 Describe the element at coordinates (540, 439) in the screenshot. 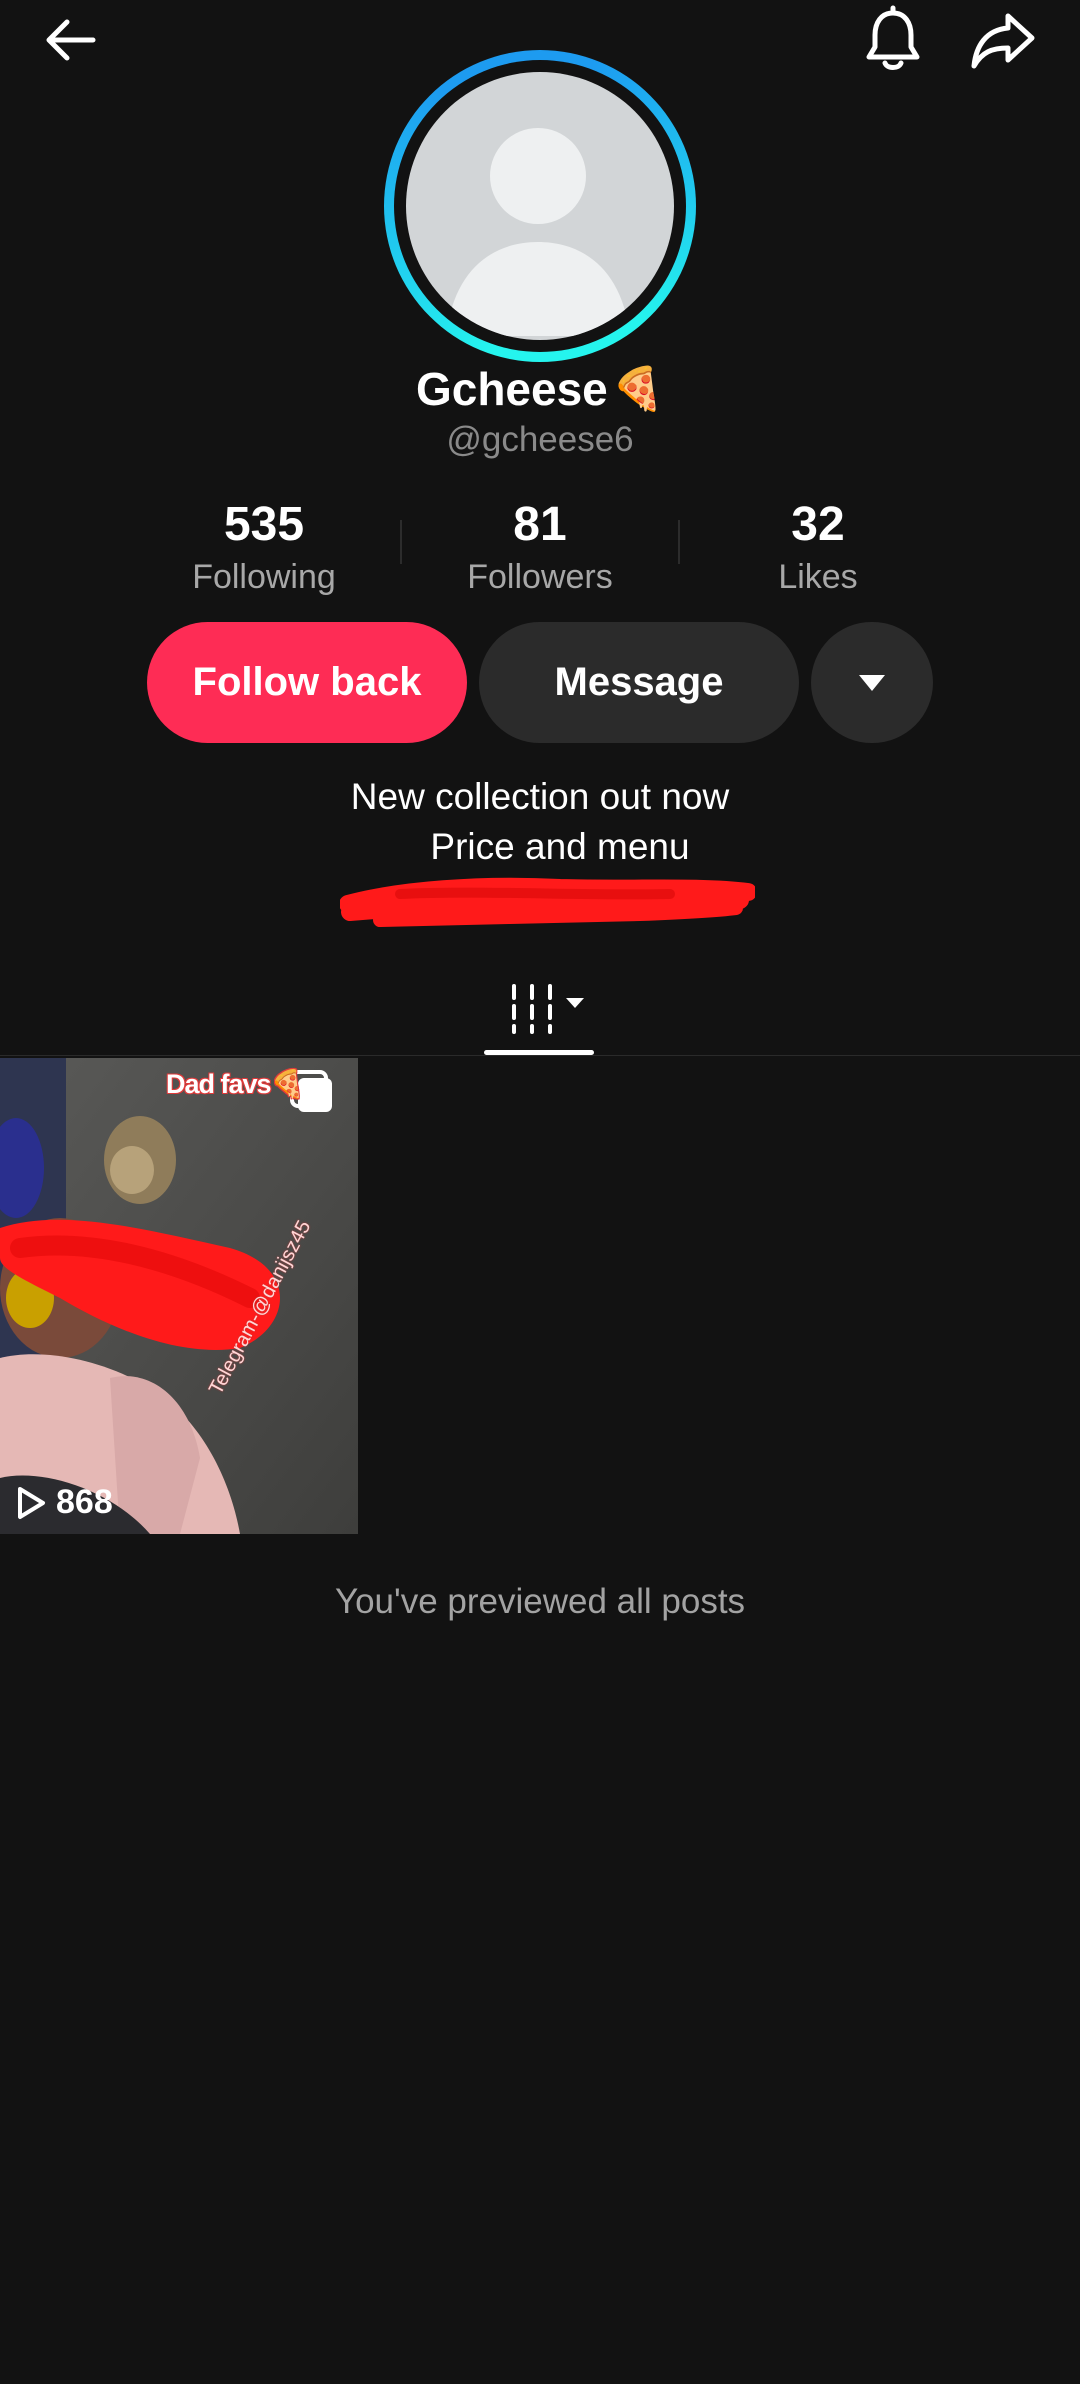

I see `username-handle: @gcheese6` at that location.